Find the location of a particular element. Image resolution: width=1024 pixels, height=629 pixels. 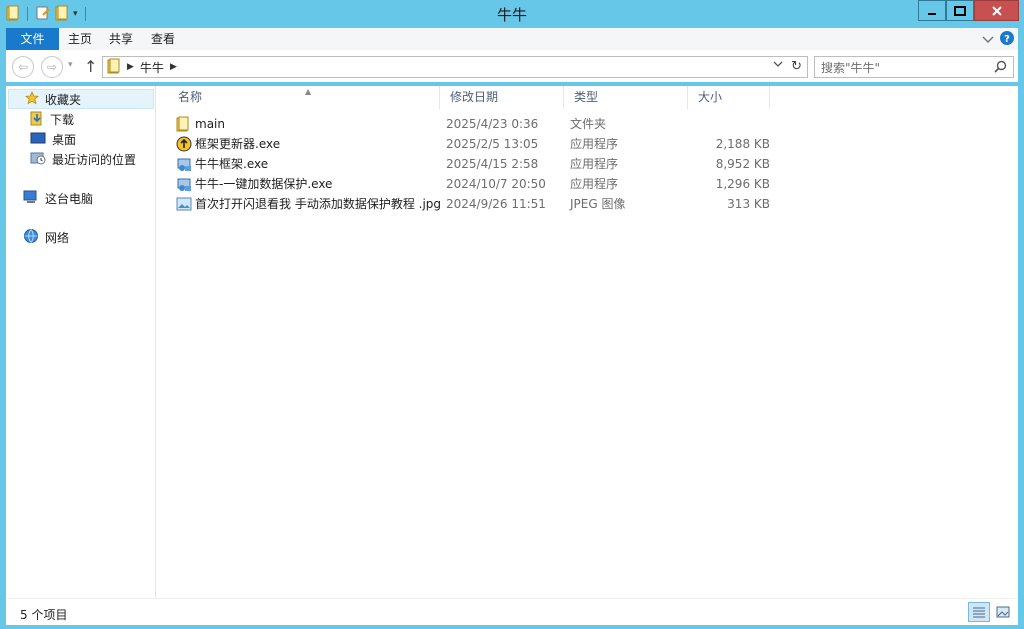

download-folder-icon is located at coordinates (37, 119).